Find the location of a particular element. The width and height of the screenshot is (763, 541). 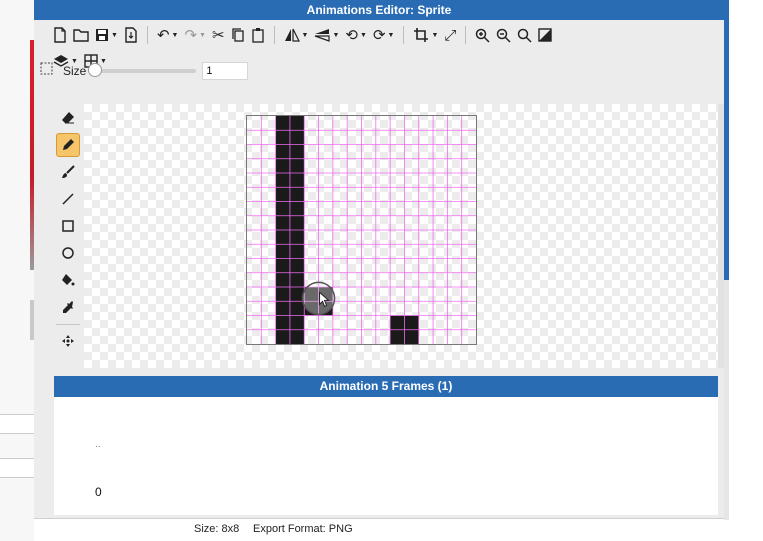

rotate-left-icon: ⟲ ▼ is located at coordinates (356, 35).